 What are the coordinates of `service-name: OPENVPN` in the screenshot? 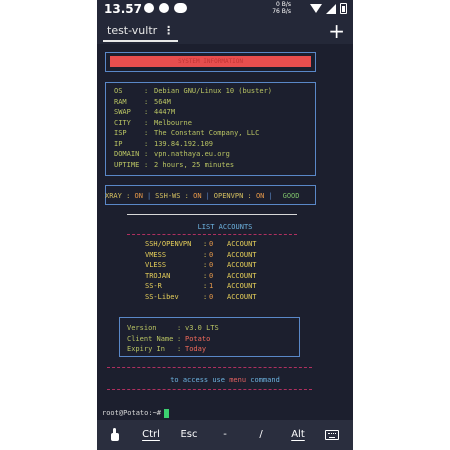 It's located at (228, 196).